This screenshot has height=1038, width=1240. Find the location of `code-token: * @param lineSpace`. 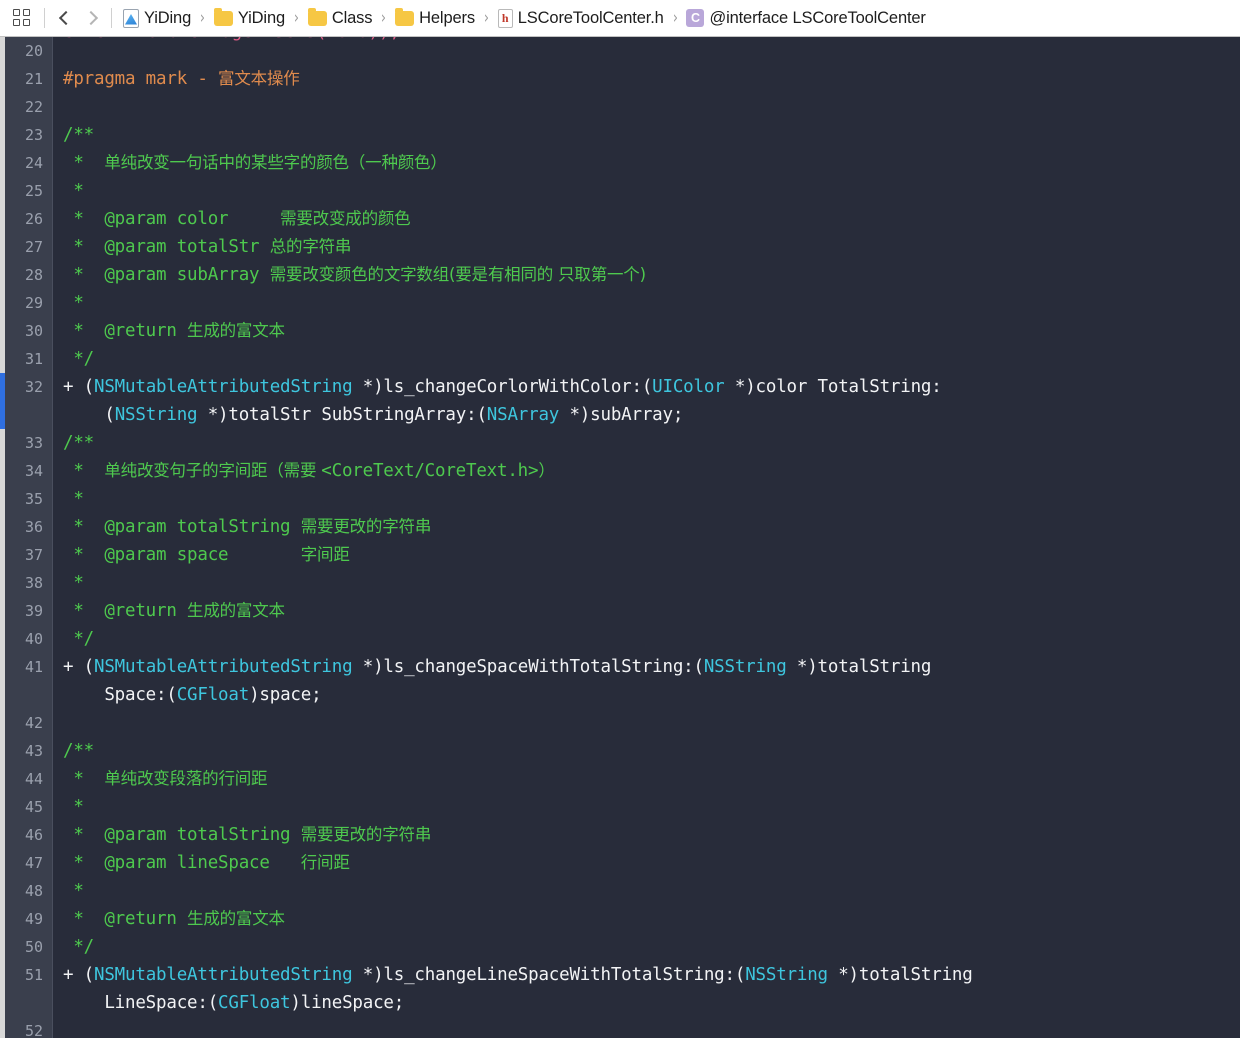

code-token: * @param lineSpace is located at coordinates (182, 863).